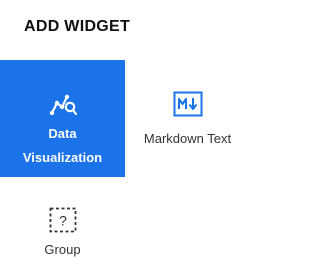 The width and height of the screenshot is (320, 268). I want to click on data-visualization-icon, so click(63, 105).